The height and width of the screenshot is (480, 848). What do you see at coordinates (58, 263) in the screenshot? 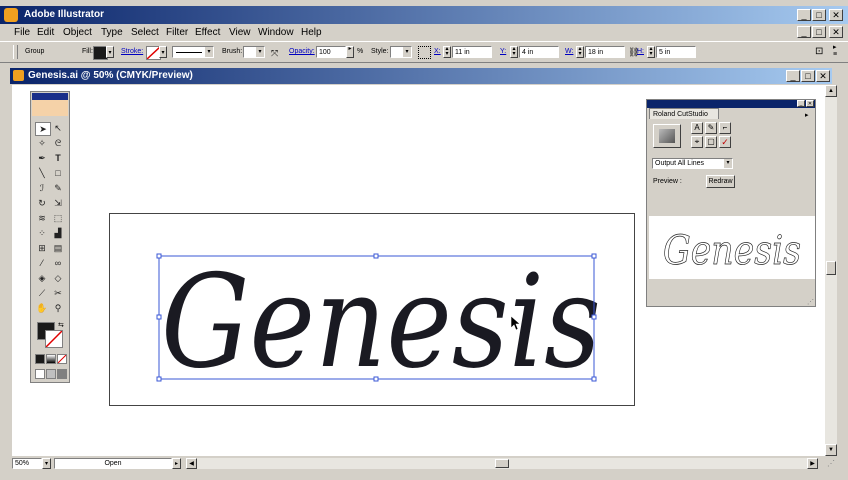
I see `blend-tool-icon: ∞` at bounding box center [58, 263].